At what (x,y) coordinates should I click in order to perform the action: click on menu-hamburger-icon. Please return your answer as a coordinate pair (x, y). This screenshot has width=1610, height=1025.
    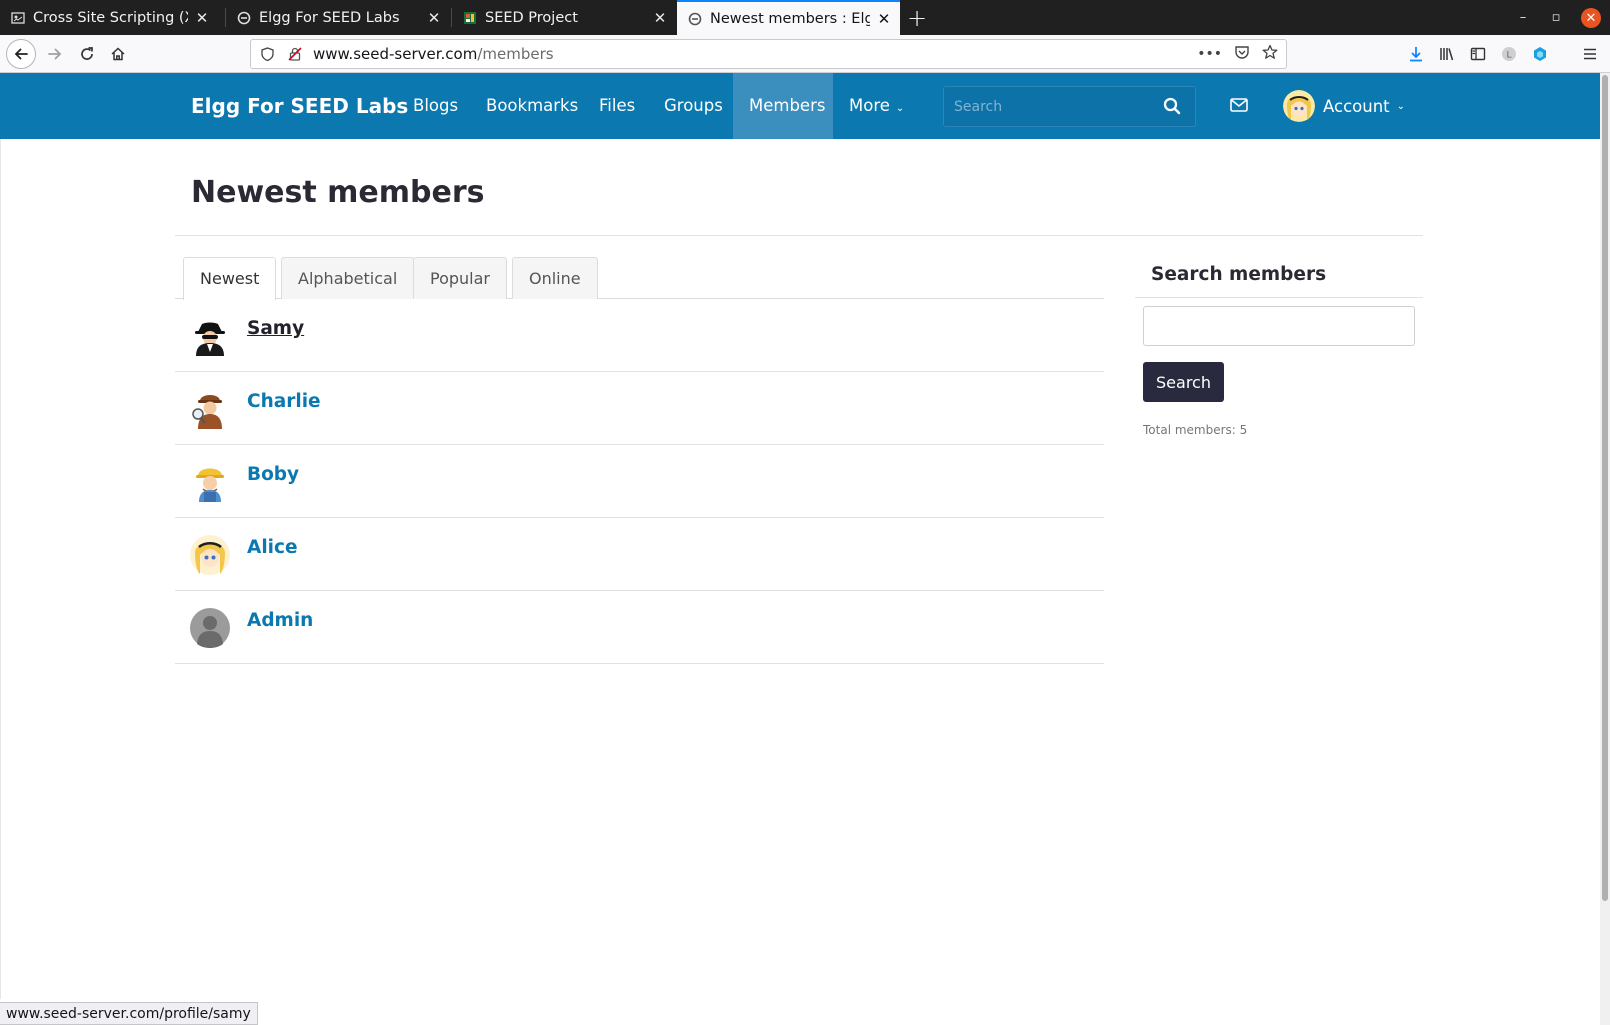
    Looking at the image, I should click on (1590, 54).